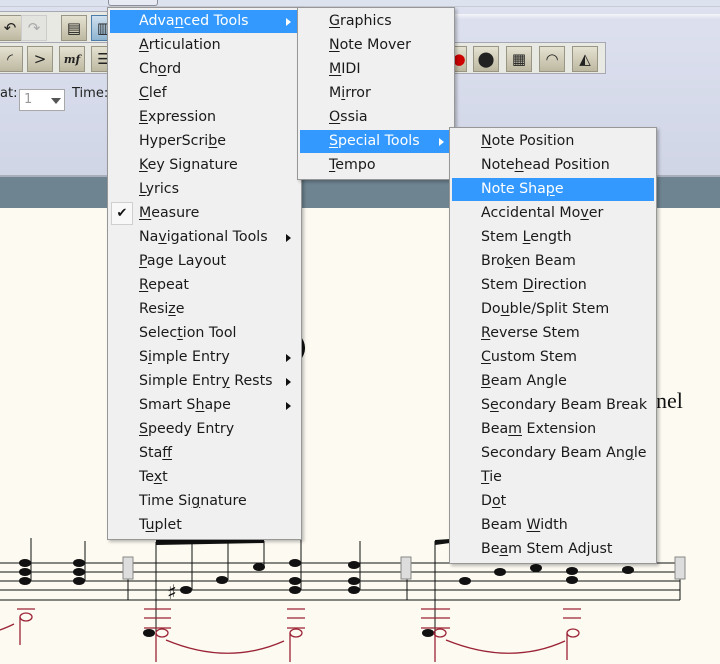 The width and height of the screenshot is (720, 664). I want to click on label-part: S, so click(334, 141).